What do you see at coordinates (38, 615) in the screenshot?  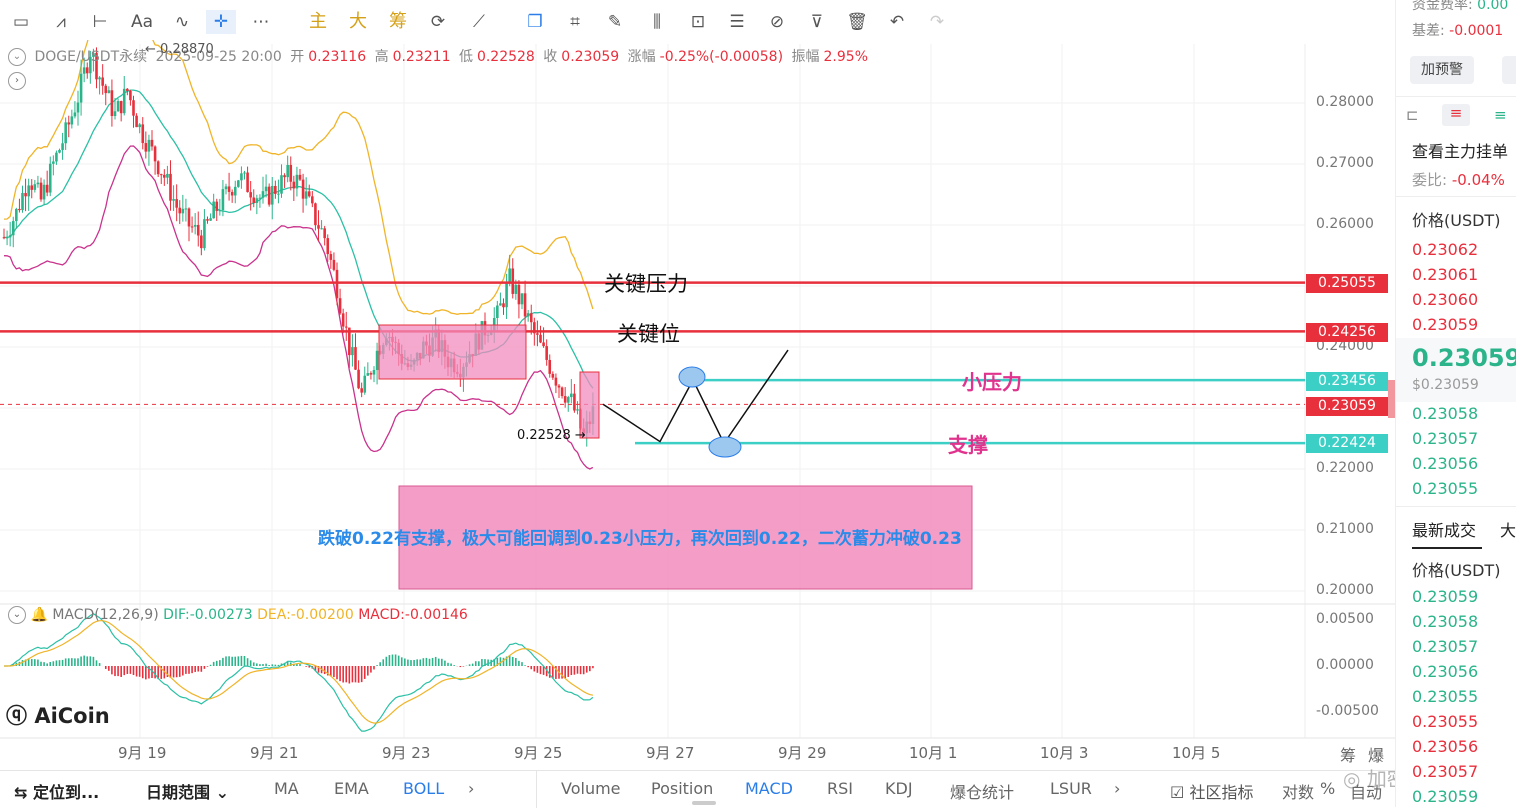 I see `bell-icon: 🔔` at bounding box center [38, 615].